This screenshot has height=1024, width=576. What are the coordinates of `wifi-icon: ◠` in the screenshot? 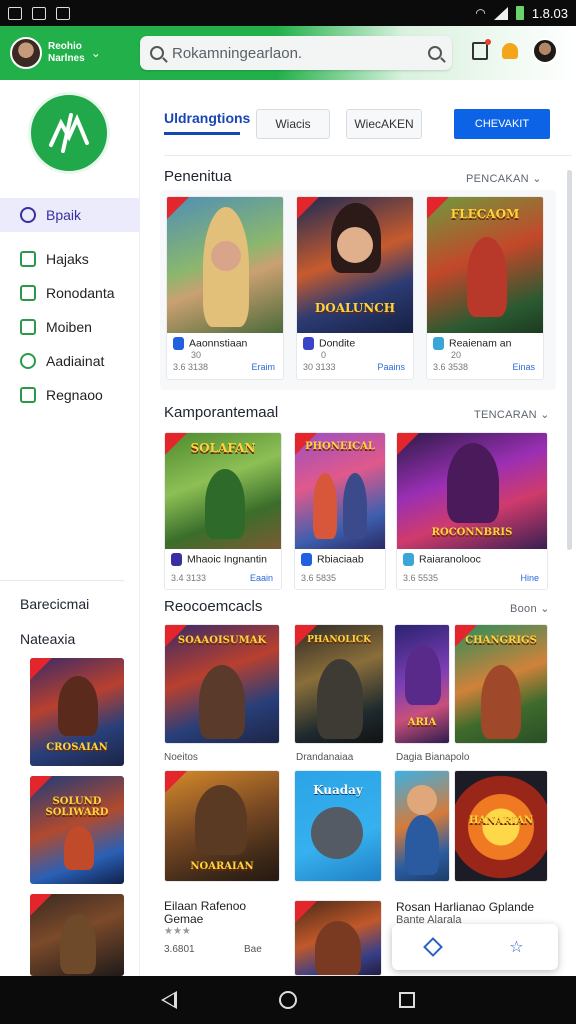 It's located at (480, 13).